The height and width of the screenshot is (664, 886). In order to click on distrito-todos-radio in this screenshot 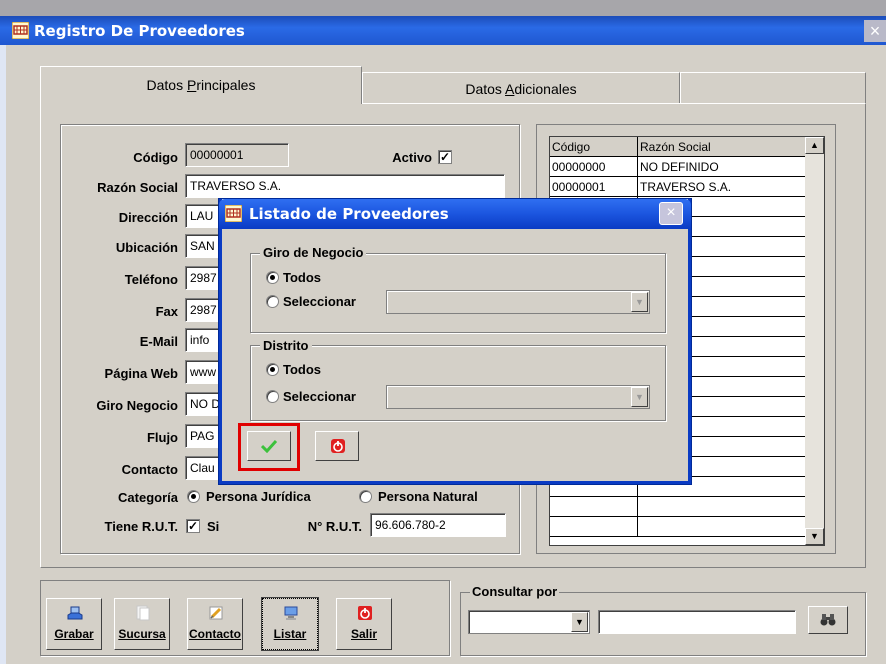, I will do `click(272, 369)`.